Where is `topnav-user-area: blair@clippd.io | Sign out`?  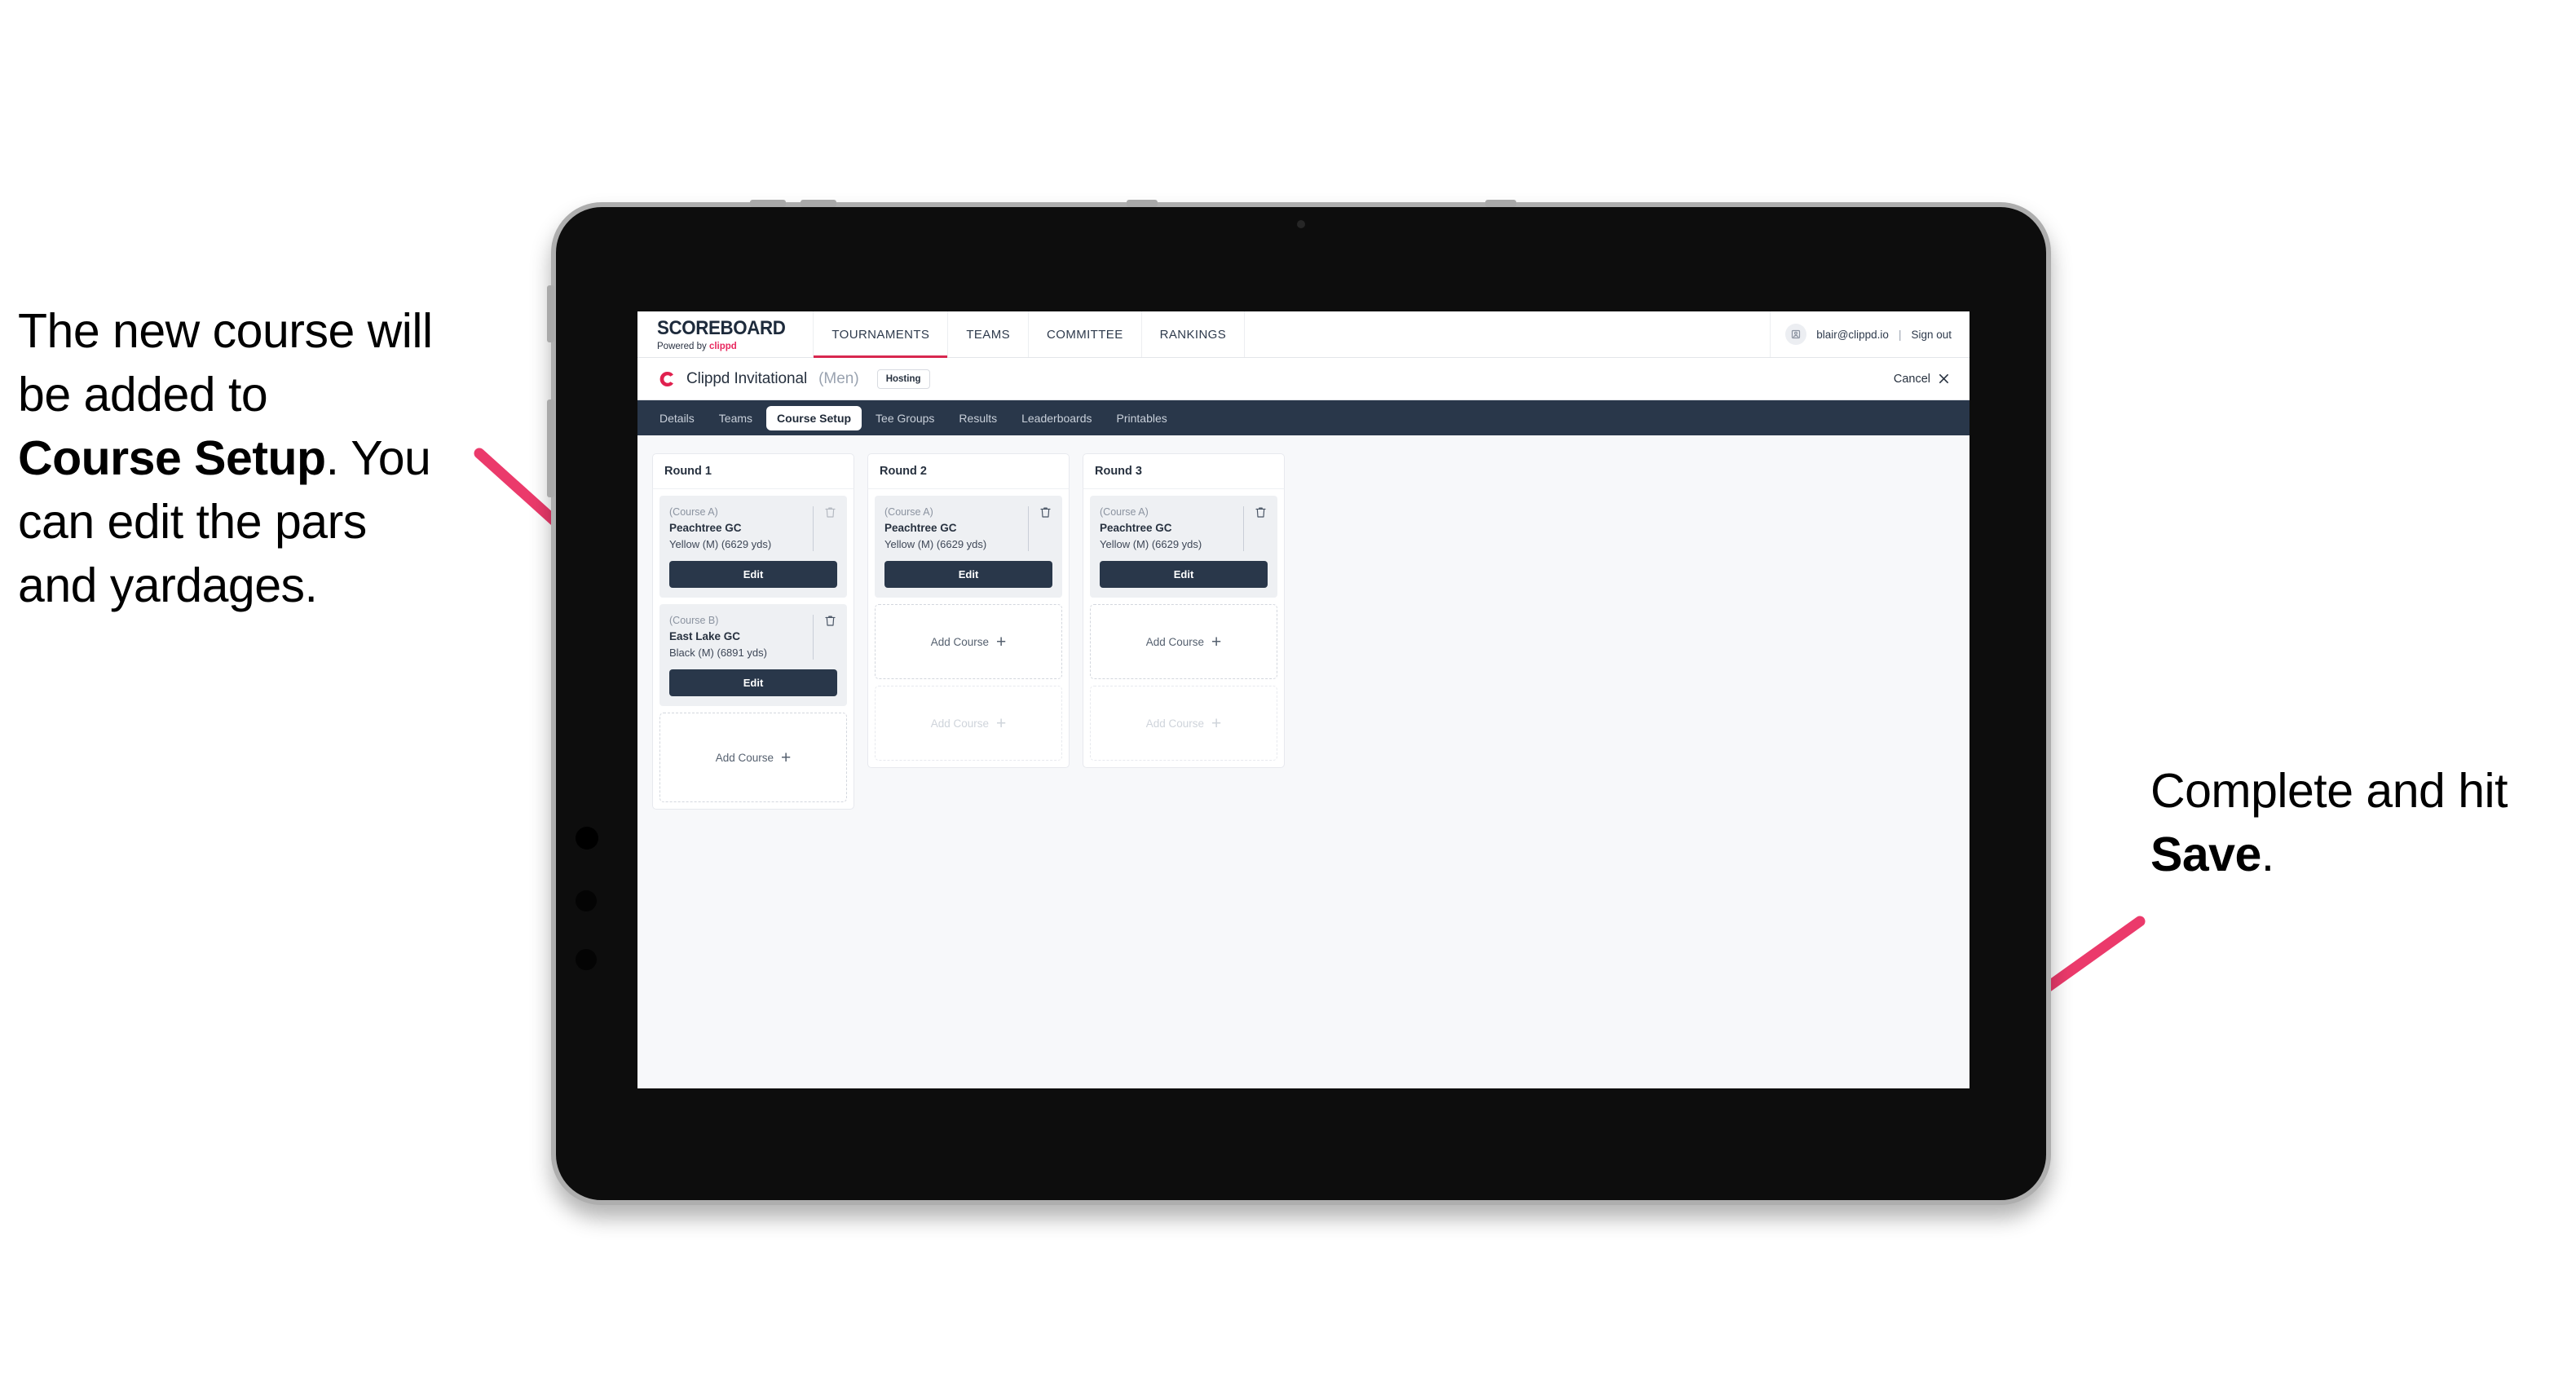
topnav-user-area: blair@clippd.io | Sign out is located at coordinates (1870, 334).